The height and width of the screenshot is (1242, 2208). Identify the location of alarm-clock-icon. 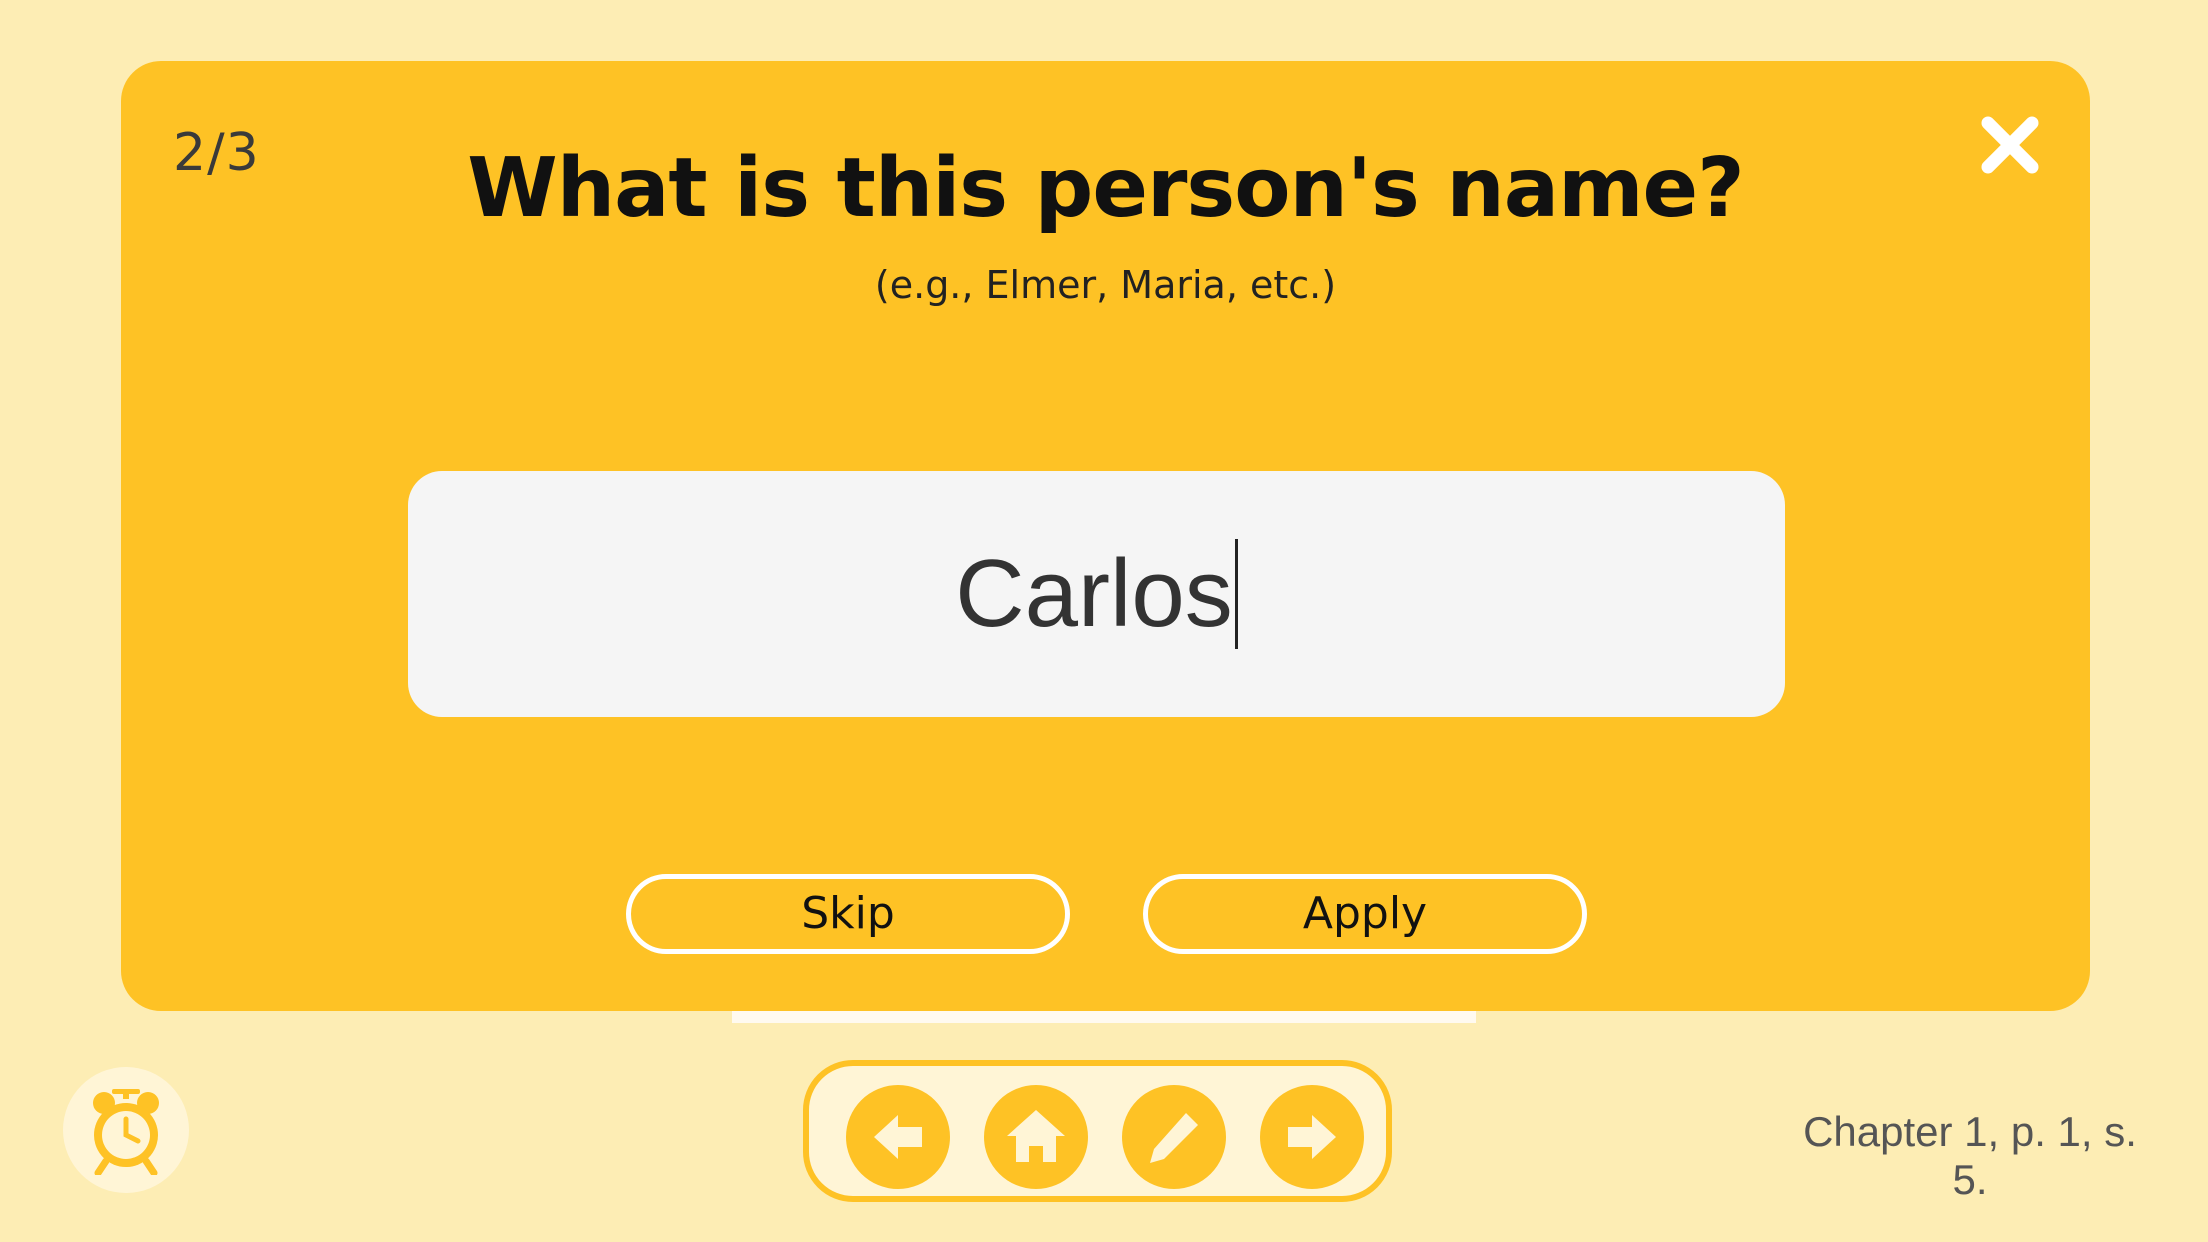
(126, 1132).